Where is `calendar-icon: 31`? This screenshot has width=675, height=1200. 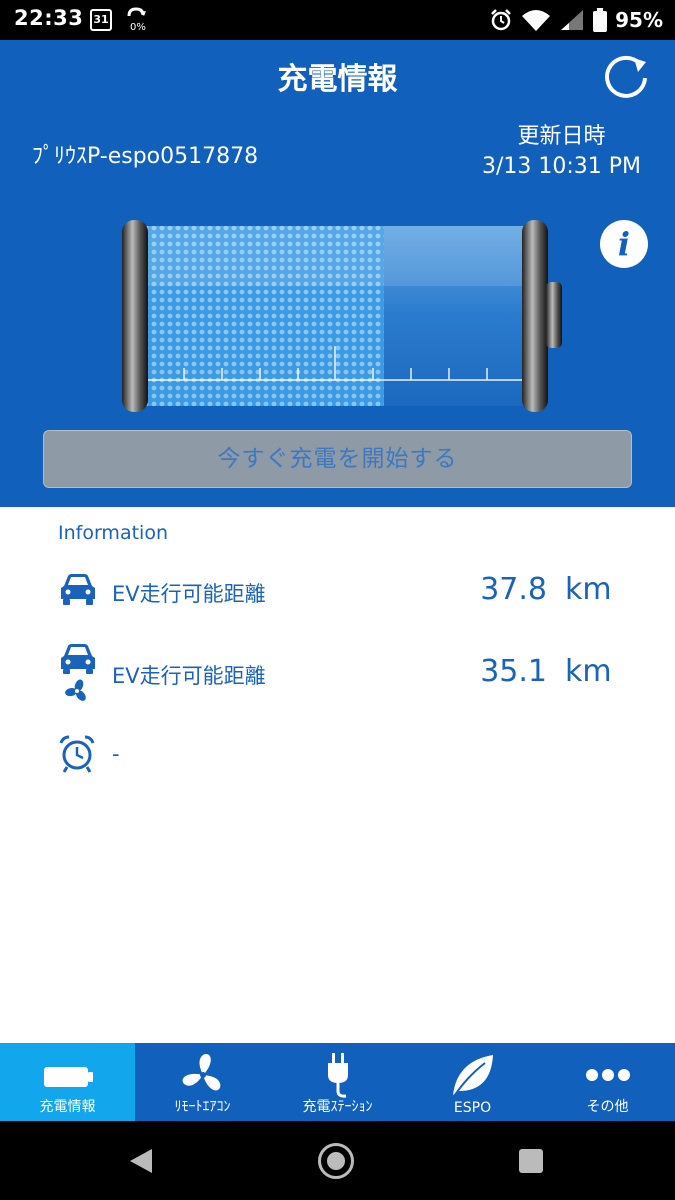 calendar-icon: 31 is located at coordinates (101, 20).